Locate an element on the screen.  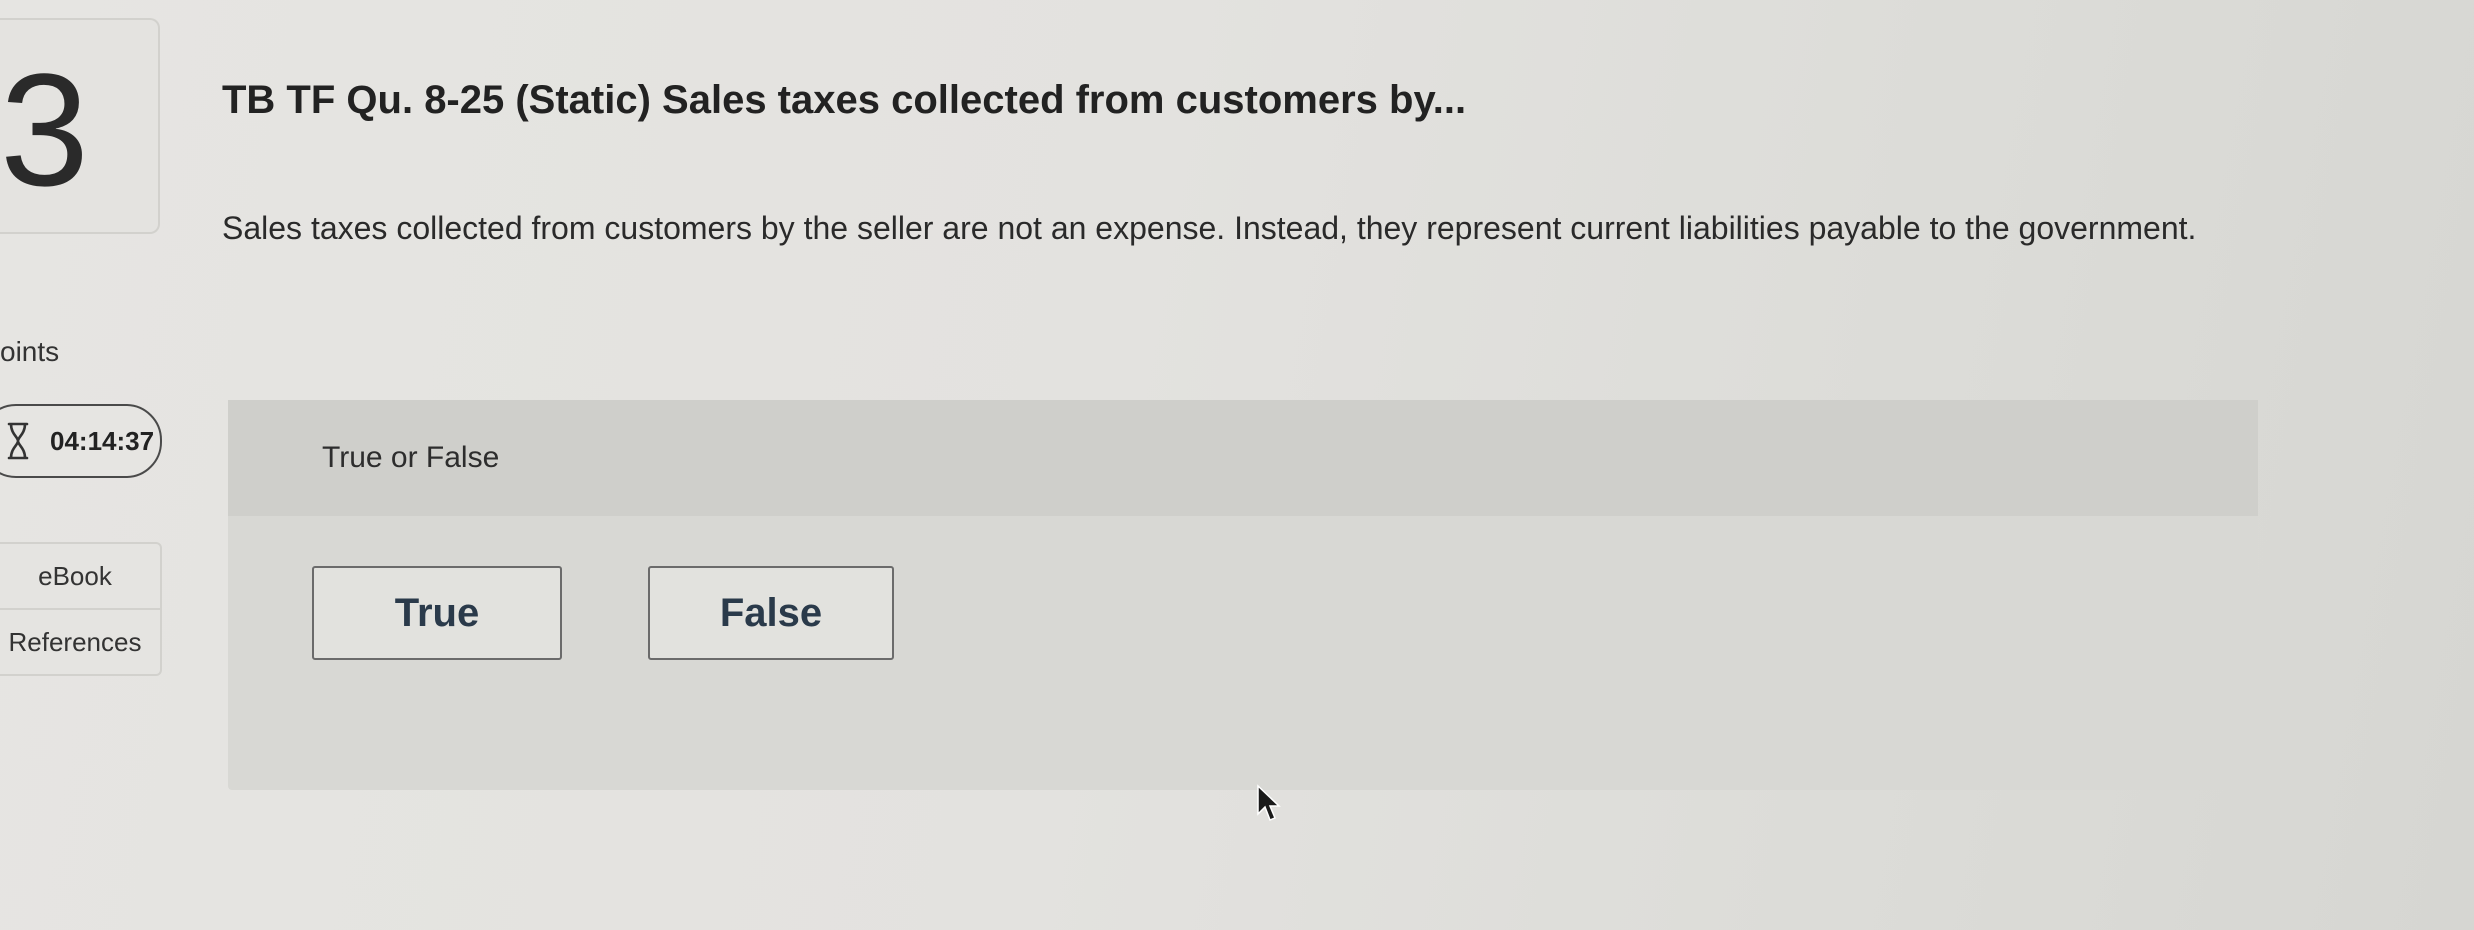
timer: 04:14:37 is located at coordinates (81, 441).